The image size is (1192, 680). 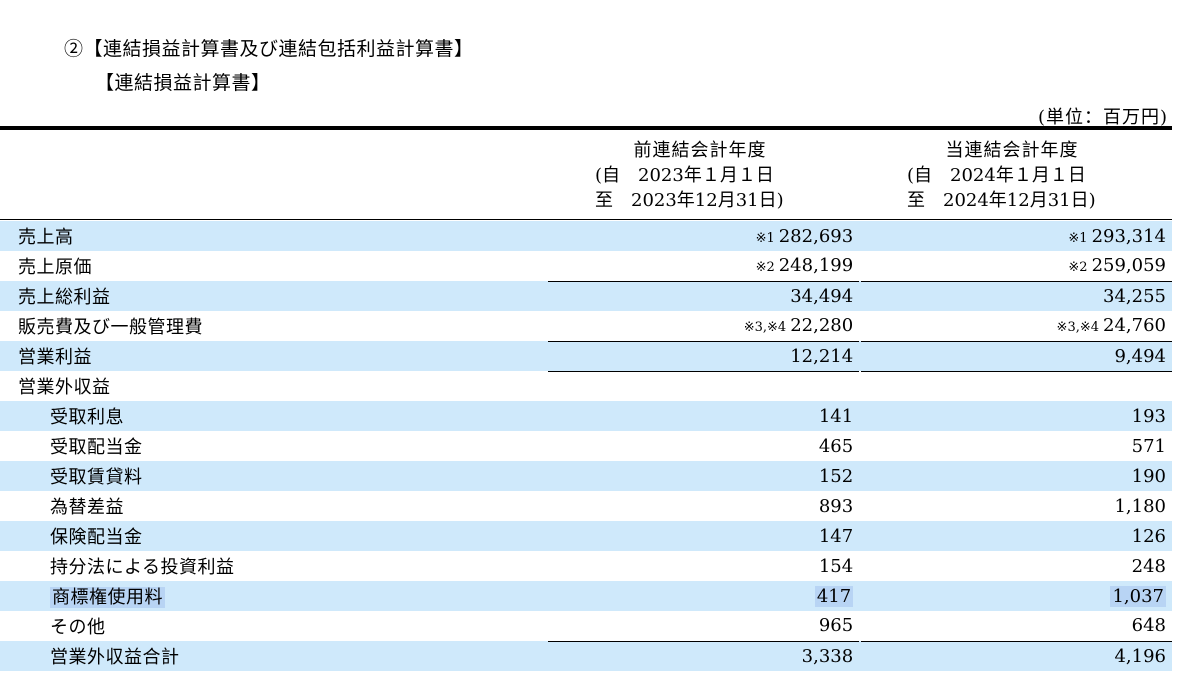 I want to click on value-prior: 417, so click(x=704, y=596).